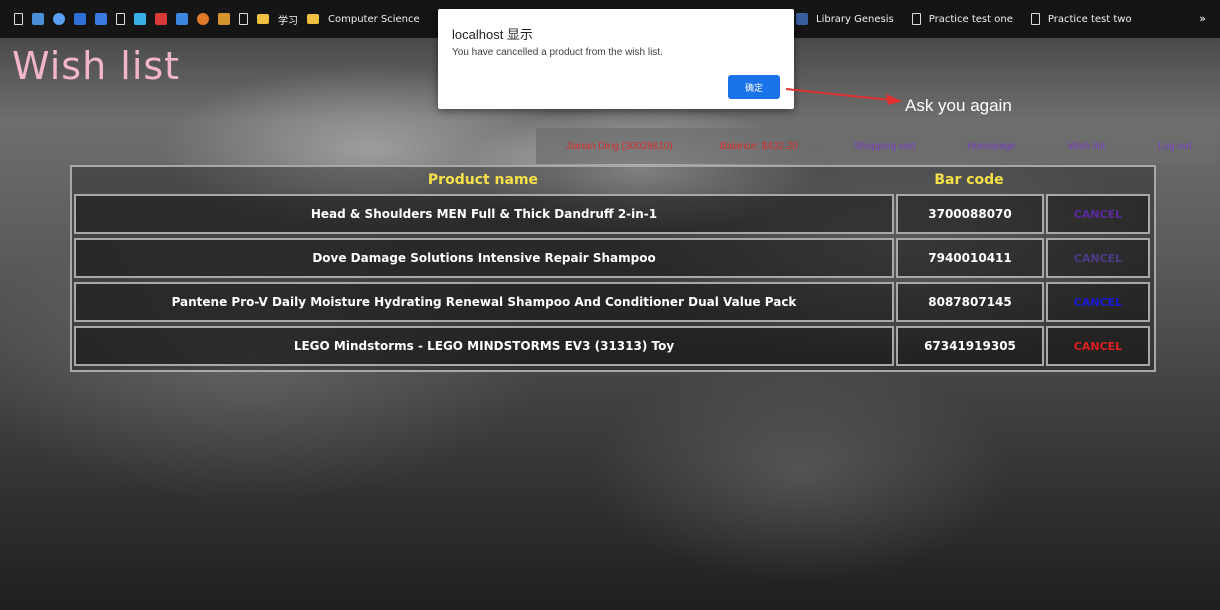 This screenshot has width=1220, height=610. Describe the element at coordinates (483, 180) in the screenshot. I see `header-product-name: Product name` at that location.